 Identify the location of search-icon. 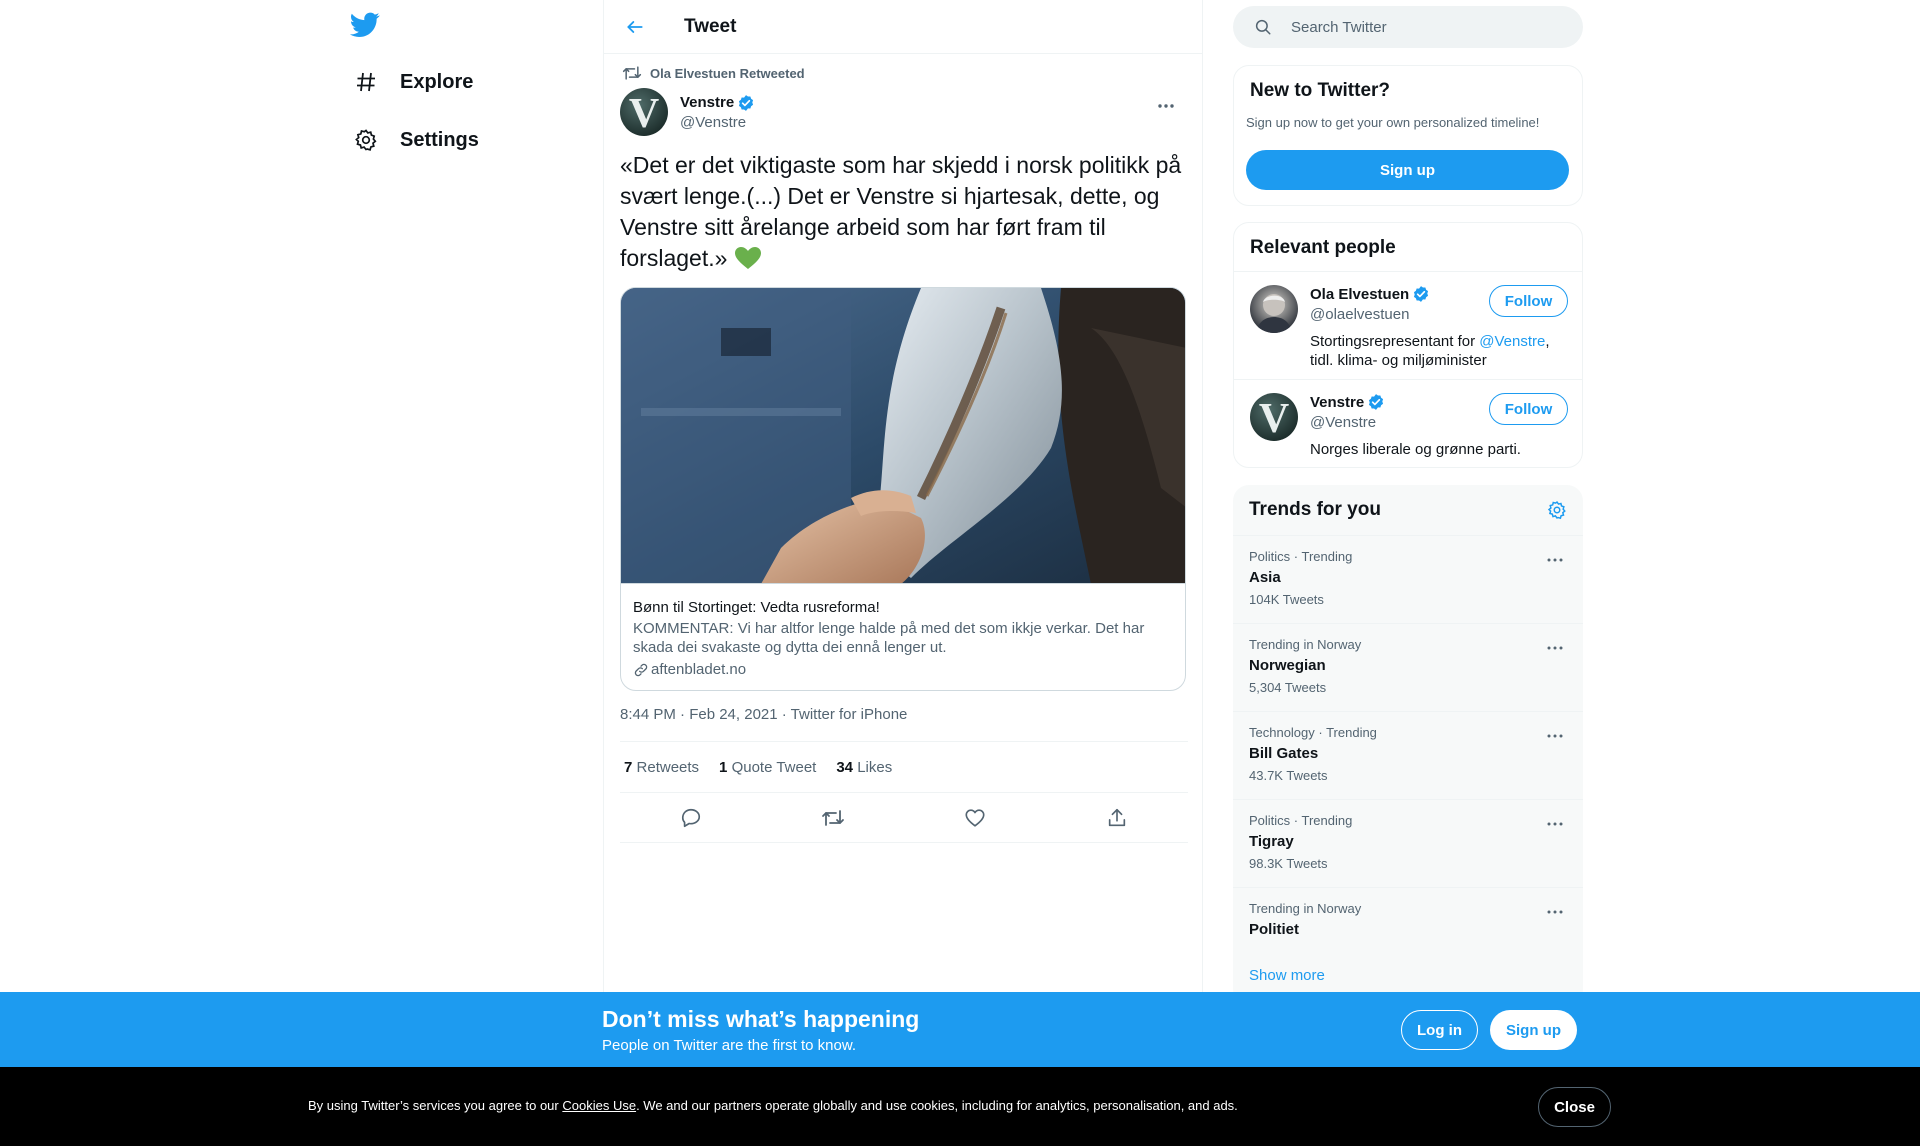
(1263, 27).